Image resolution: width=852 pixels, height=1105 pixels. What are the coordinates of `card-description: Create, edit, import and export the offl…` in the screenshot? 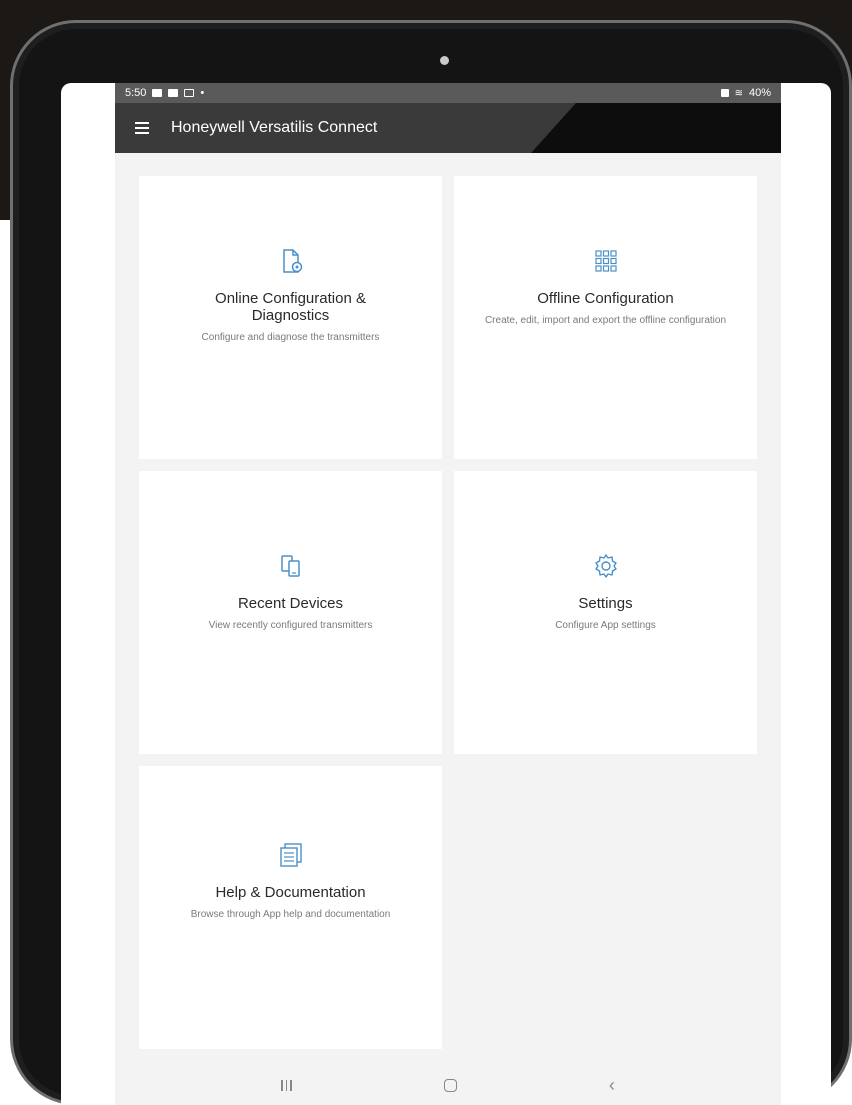 It's located at (605, 320).